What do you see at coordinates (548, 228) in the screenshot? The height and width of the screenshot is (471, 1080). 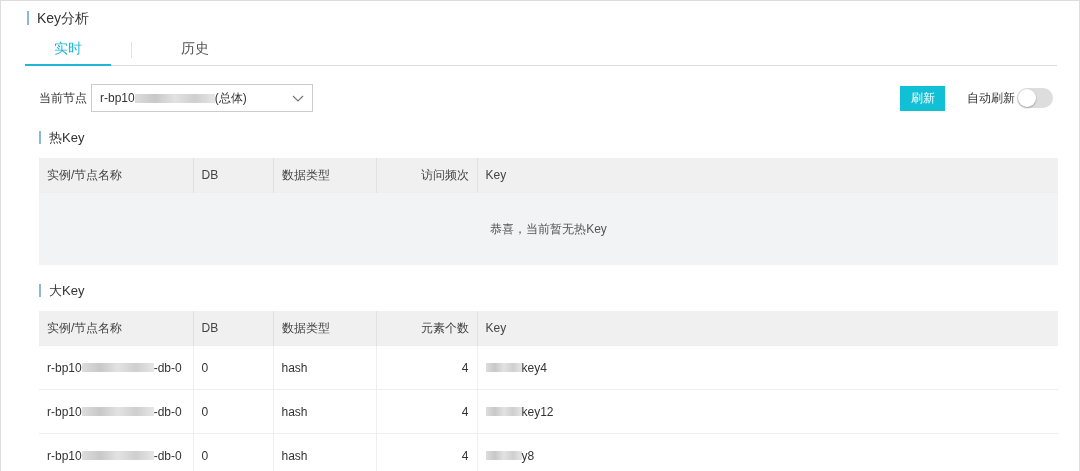 I see `empty-message: 恭喜，当前暂无热Key` at bounding box center [548, 228].